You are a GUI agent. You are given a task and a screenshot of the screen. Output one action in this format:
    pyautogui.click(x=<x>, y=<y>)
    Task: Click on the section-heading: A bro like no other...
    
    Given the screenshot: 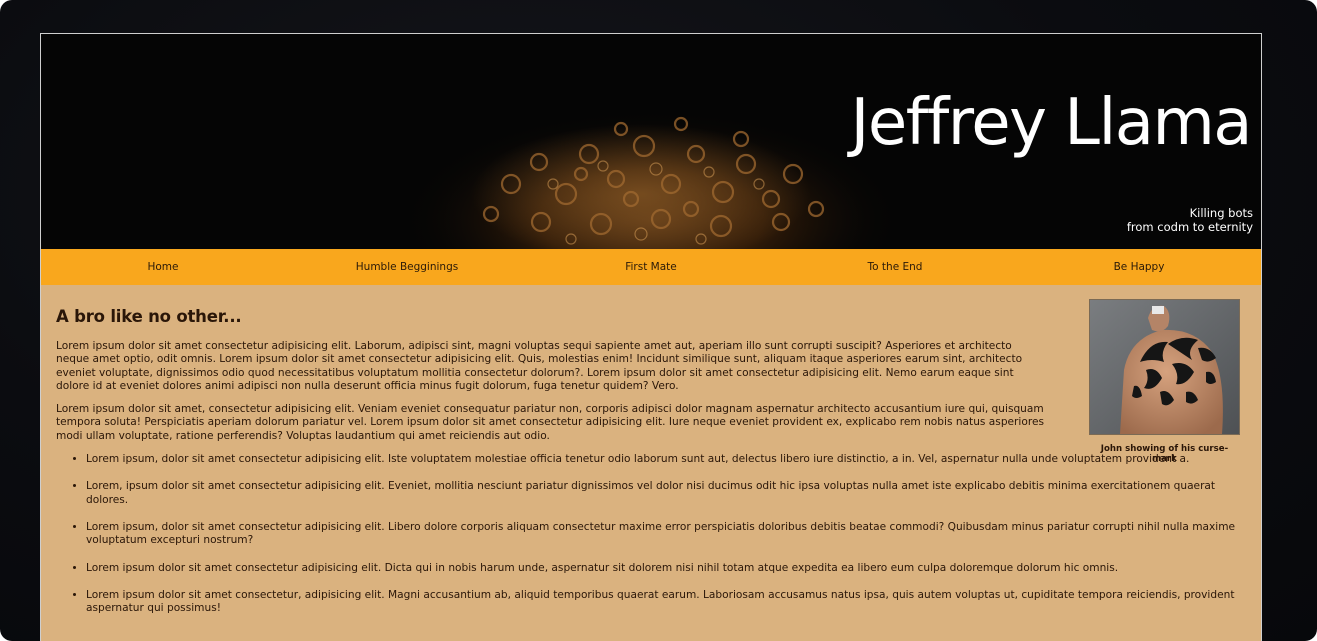 What is the action you would take?
    pyautogui.click(x=149, y=316)
    